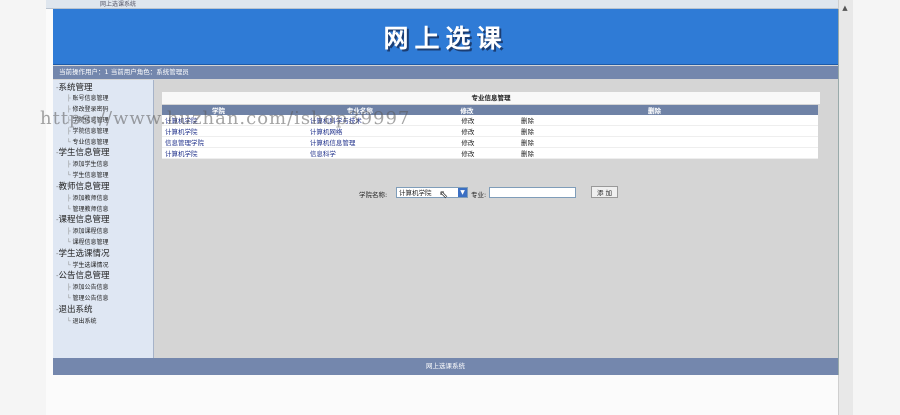  I want to click on column-header-edit: 修改, so click(488, 110).